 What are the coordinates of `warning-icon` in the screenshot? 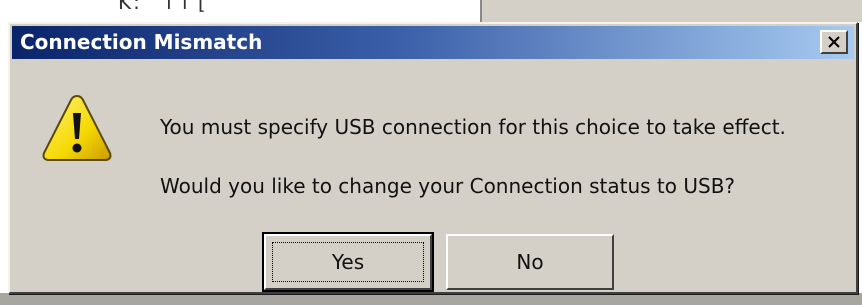 It's located at (77, 128).